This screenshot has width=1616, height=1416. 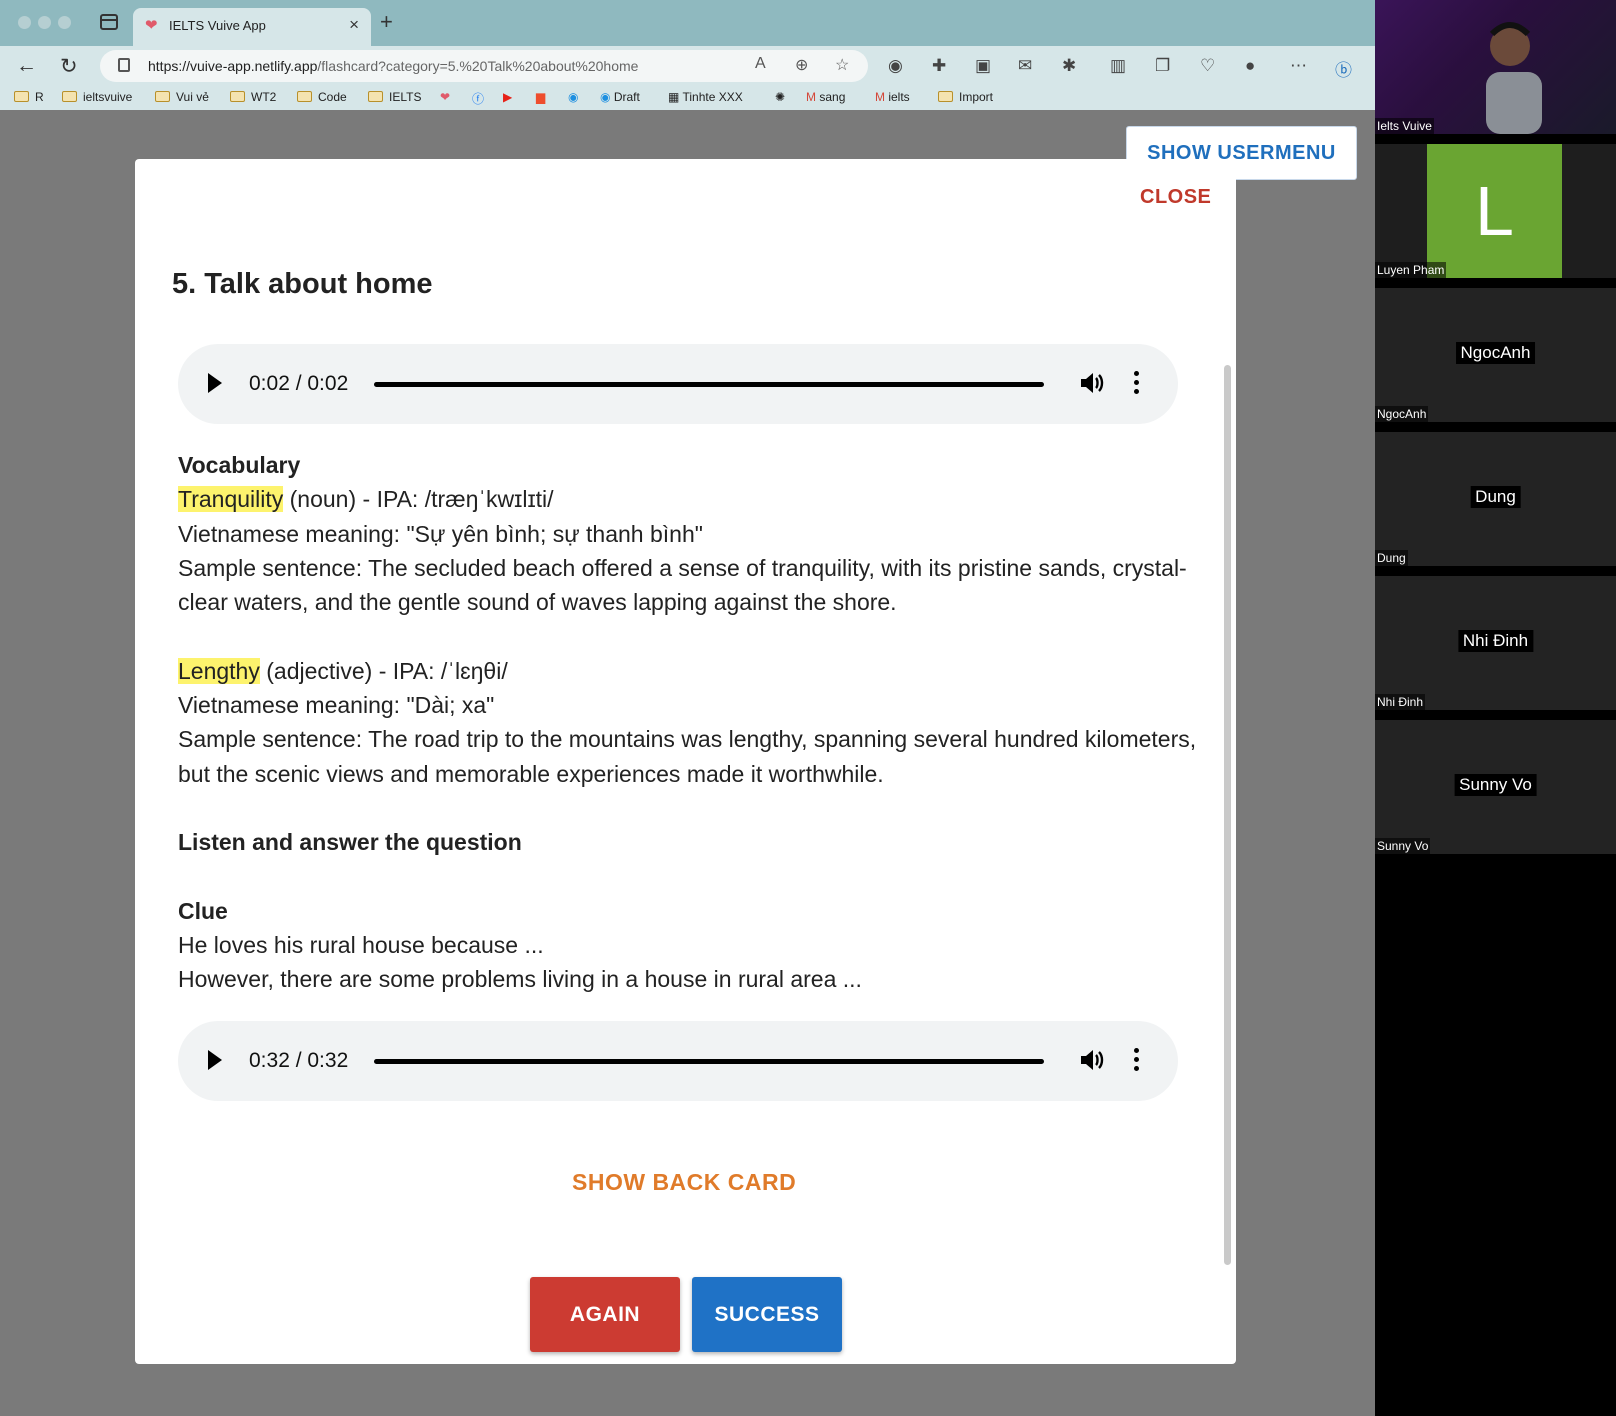 I want to click on shopee-icon: ▆, so click(x=540, y=97).